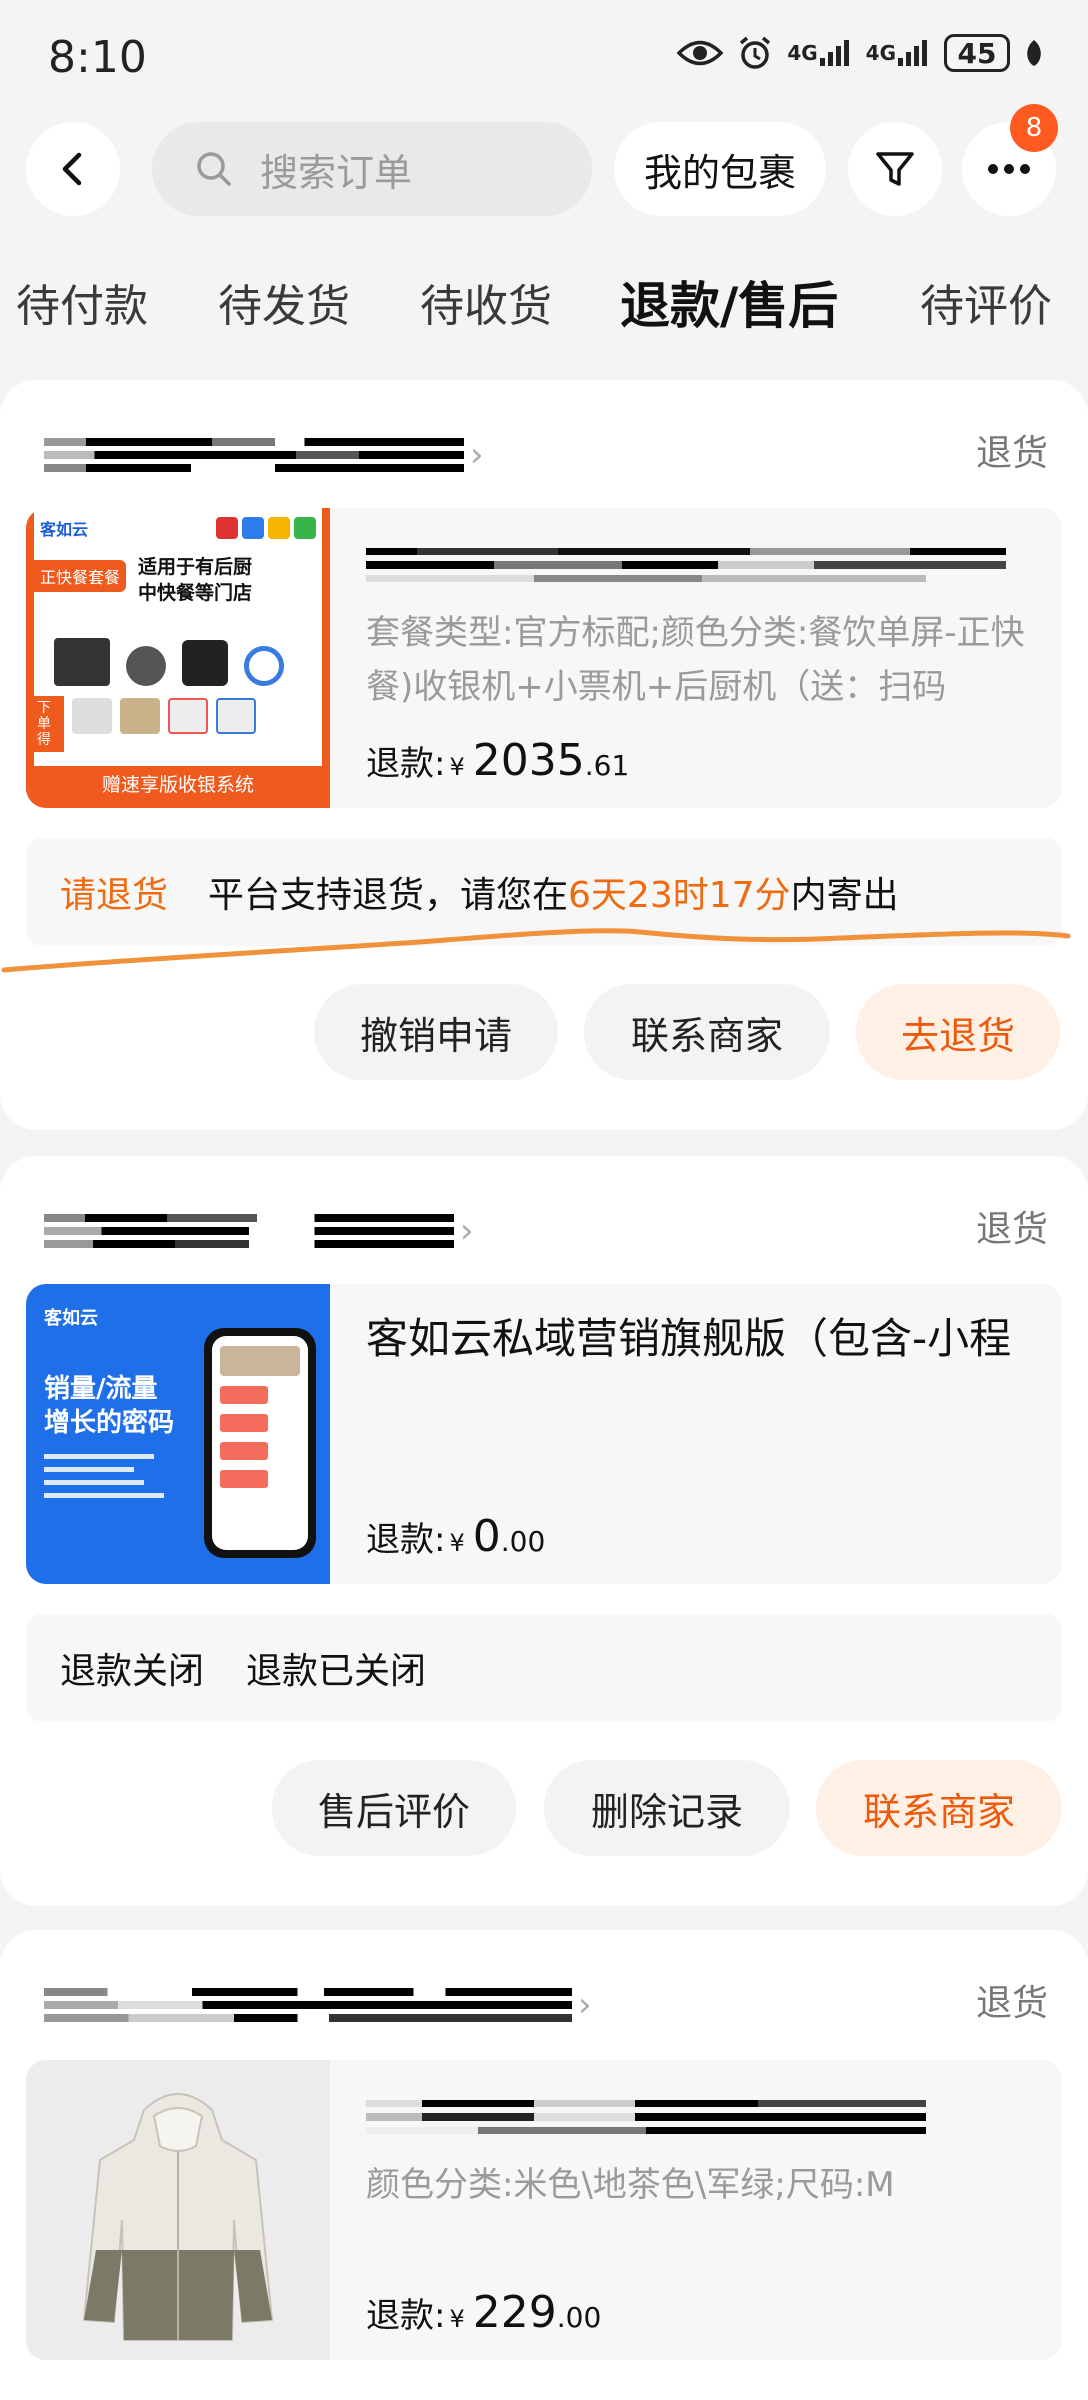 The image size is (1088, 2400). I want to click on status-time: 8:10, so click(97, 57).